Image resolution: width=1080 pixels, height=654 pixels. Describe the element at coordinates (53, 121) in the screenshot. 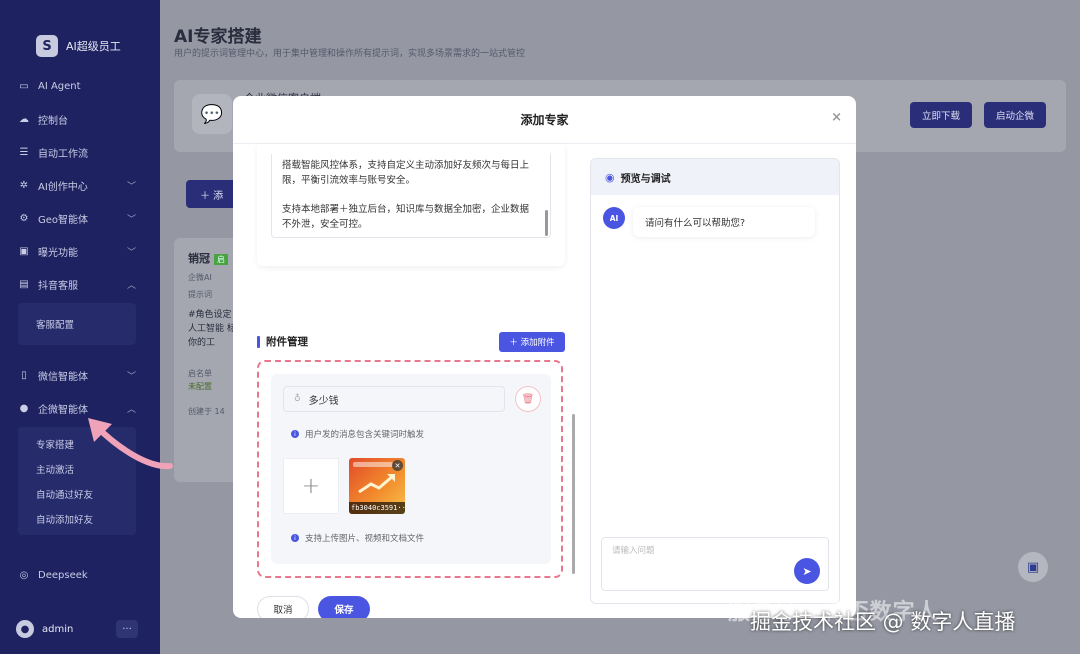

I see `sidebar-item-label: 控制台` at that location.